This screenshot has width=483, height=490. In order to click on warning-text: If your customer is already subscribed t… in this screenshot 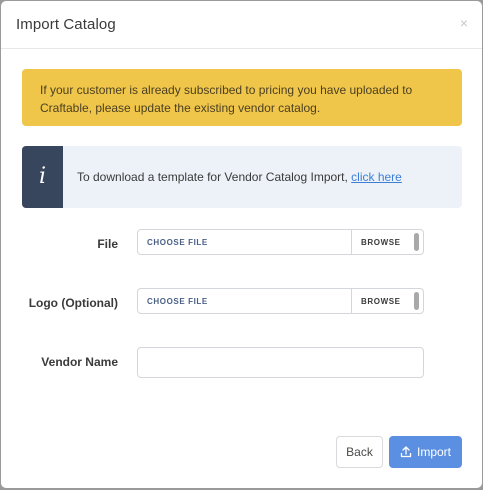, I will do `click(226, 99)`.